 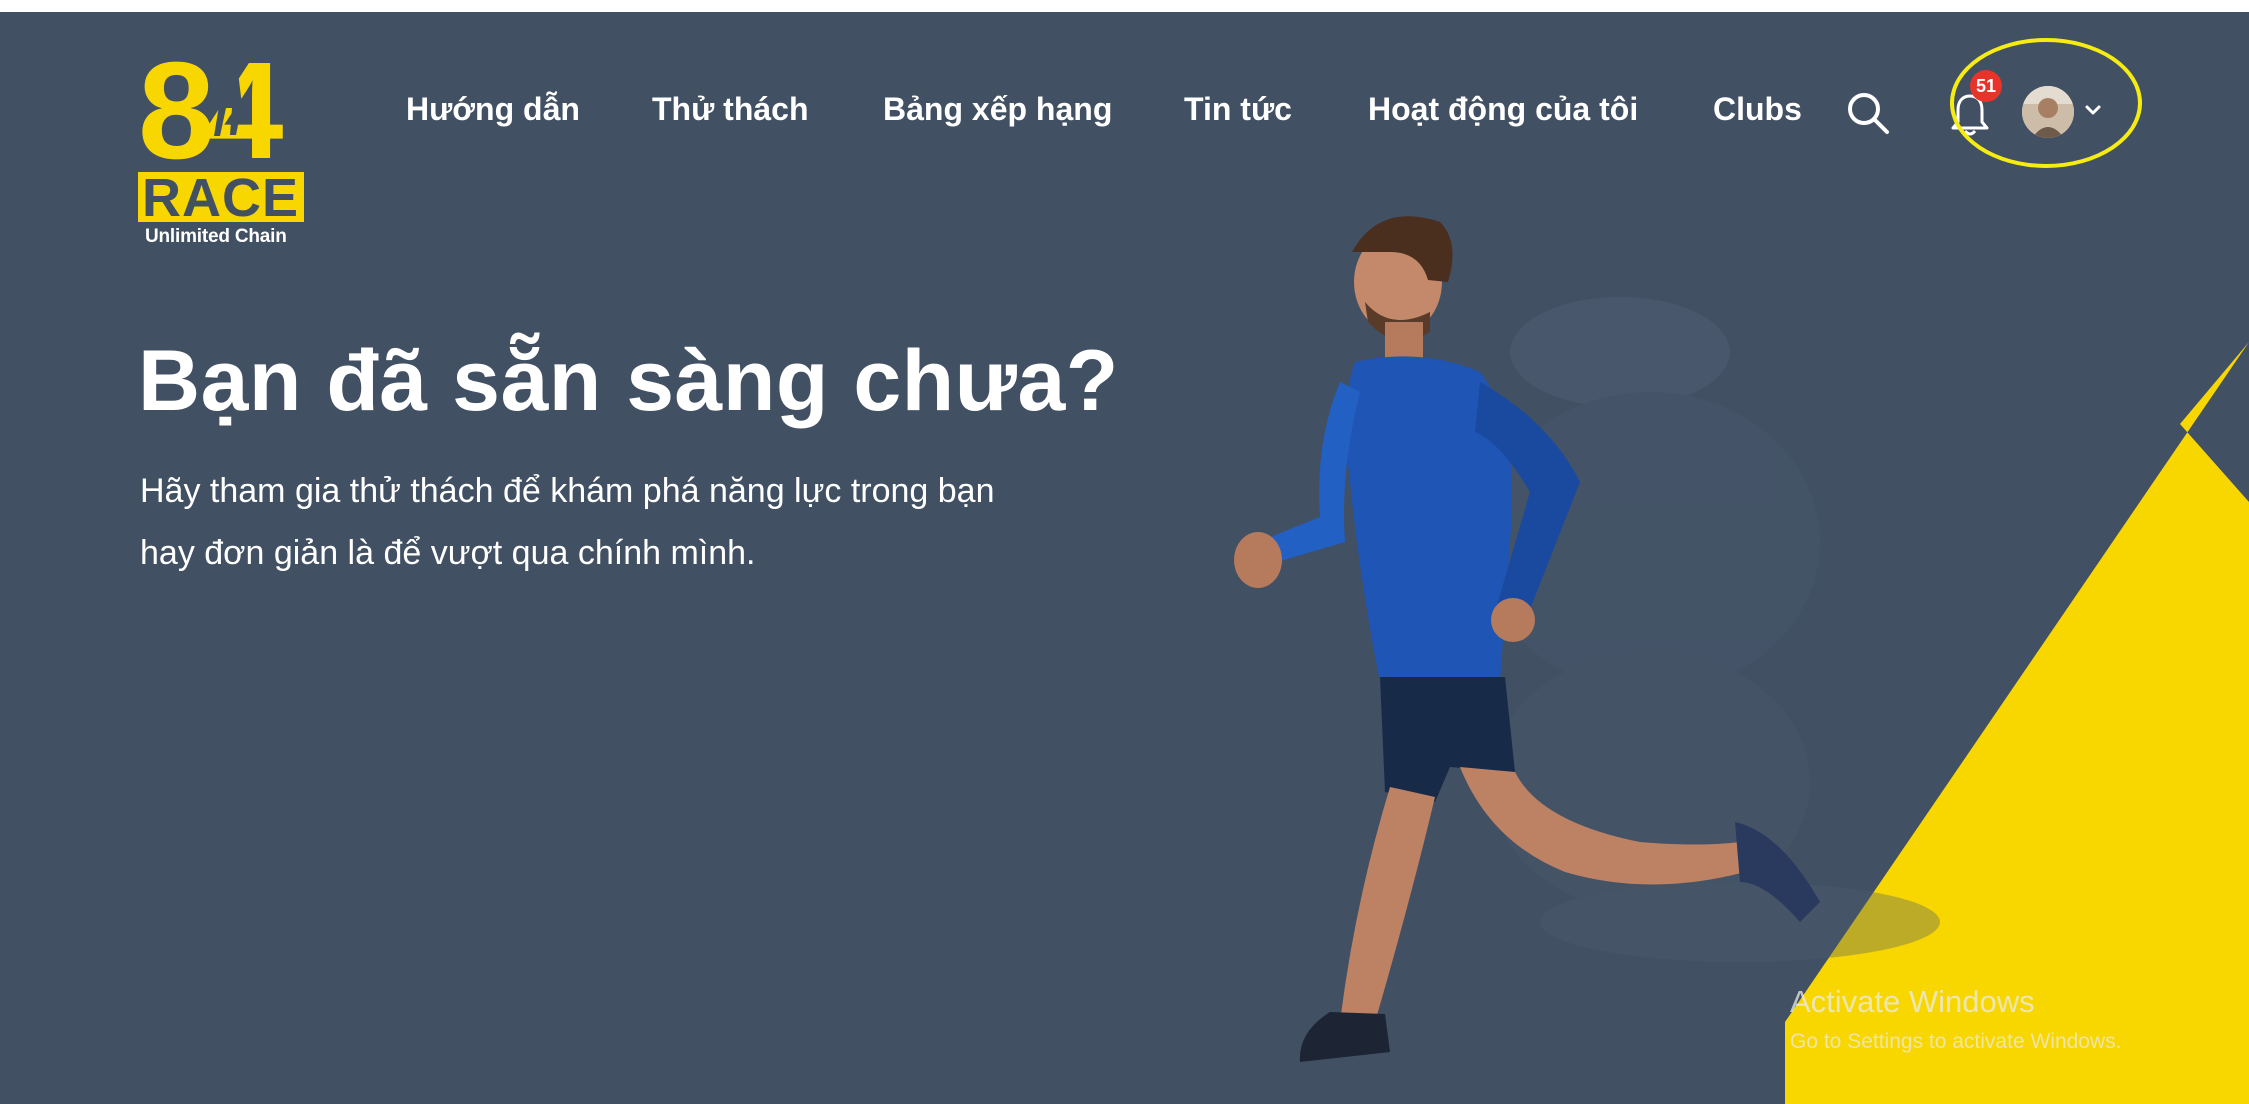 What do you see at coordinates (221, 137) in the screenshot?
I see `logo-84-race: 84 RACE` at bounding box center [221, 137].